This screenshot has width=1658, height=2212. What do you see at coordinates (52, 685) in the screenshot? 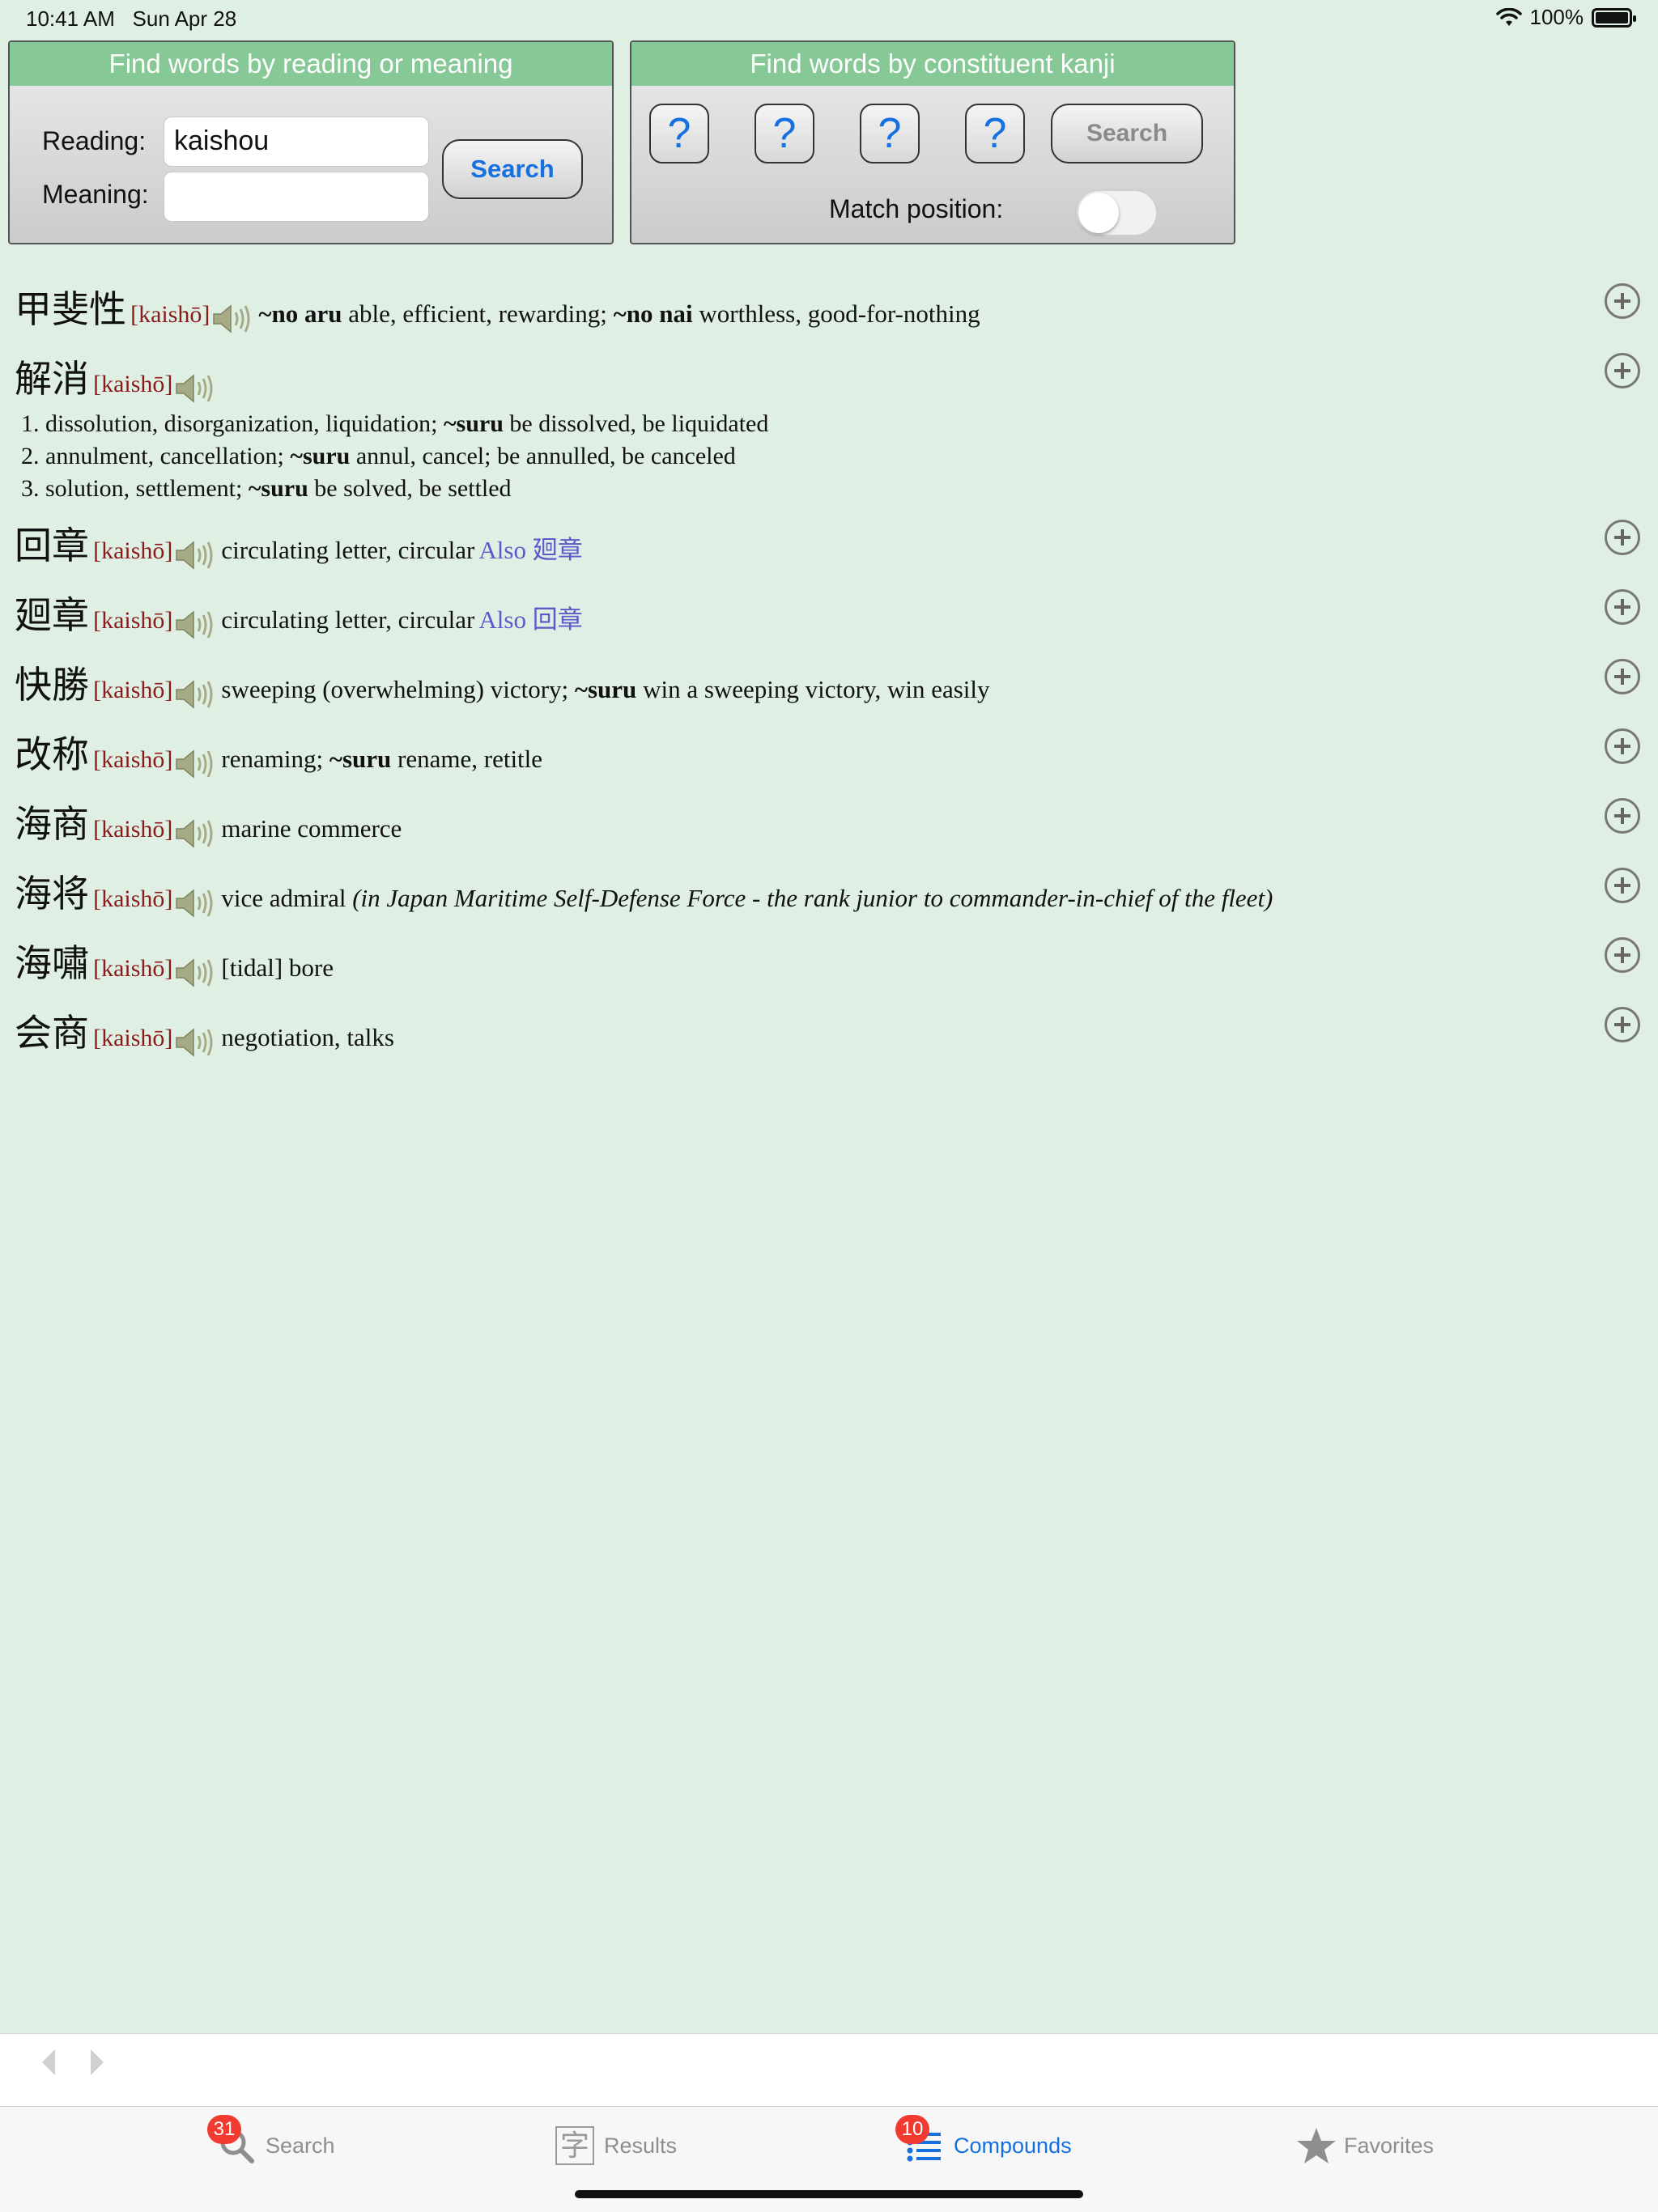
I see `entry-kanji: 快勝` at bounding box center [52, 685].